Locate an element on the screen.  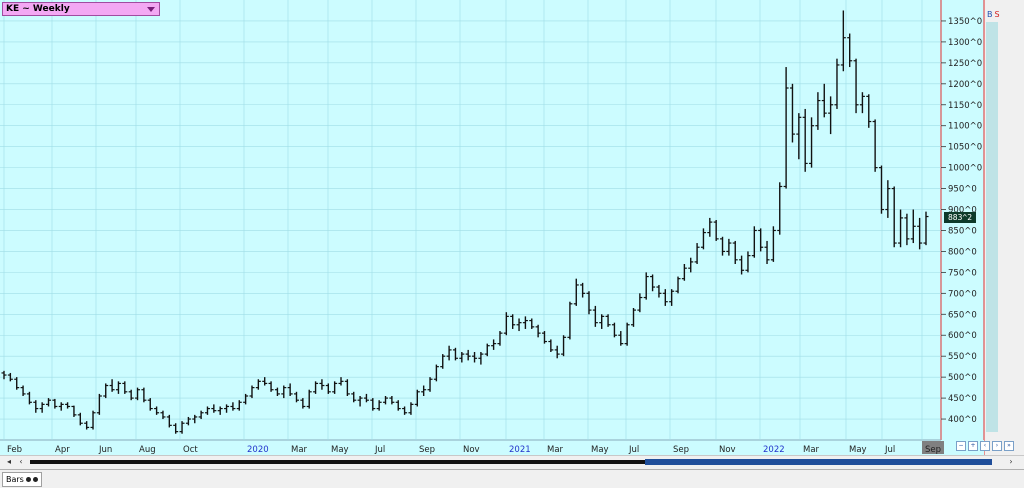
zoom-out-icon: − is located at coordinates (961, 446).